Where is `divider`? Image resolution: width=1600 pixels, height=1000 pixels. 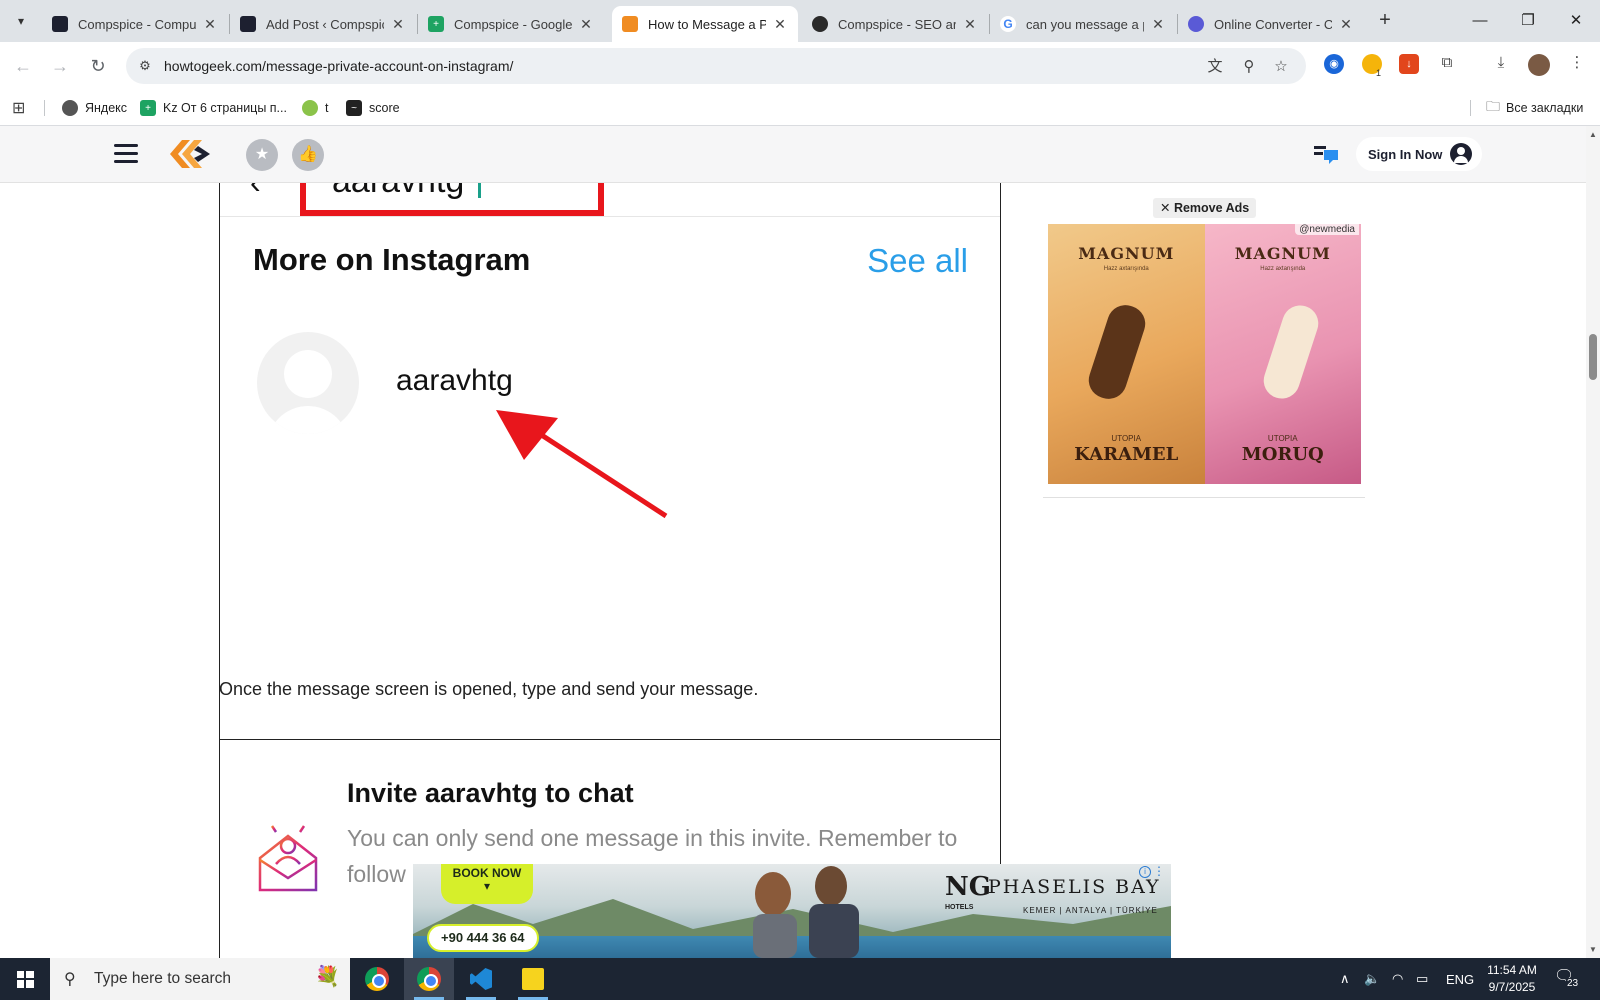 divider is located at coordinates (610, 216).